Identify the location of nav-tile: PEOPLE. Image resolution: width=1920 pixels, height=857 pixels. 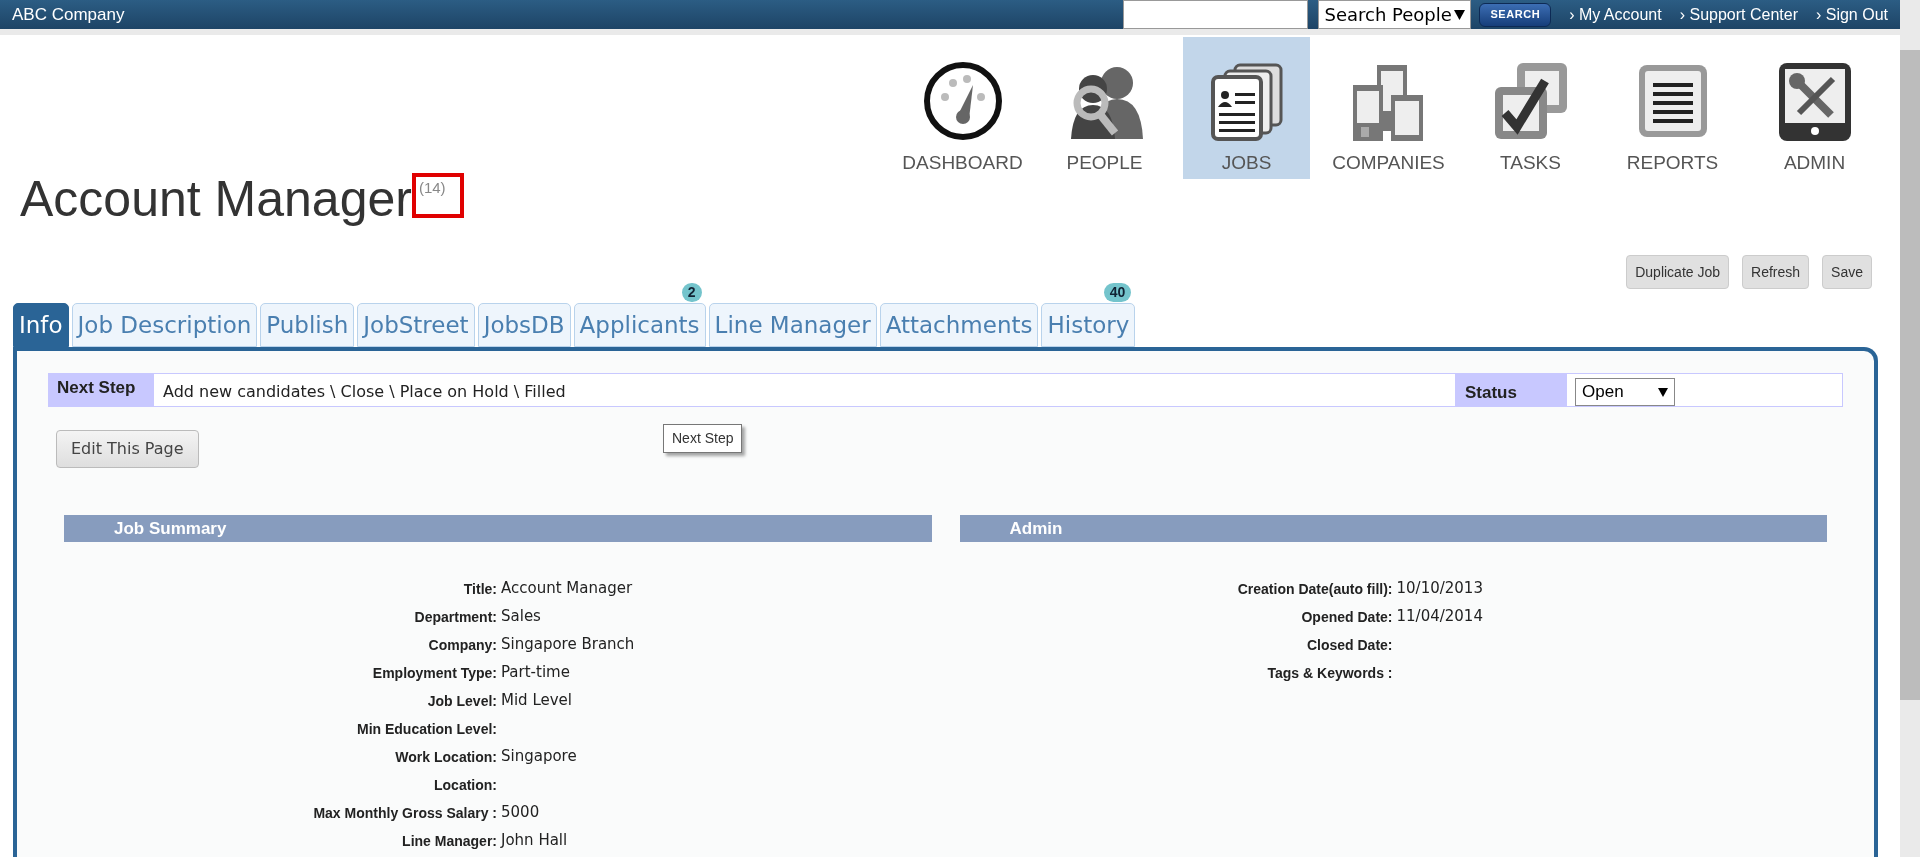
(1104, 108).